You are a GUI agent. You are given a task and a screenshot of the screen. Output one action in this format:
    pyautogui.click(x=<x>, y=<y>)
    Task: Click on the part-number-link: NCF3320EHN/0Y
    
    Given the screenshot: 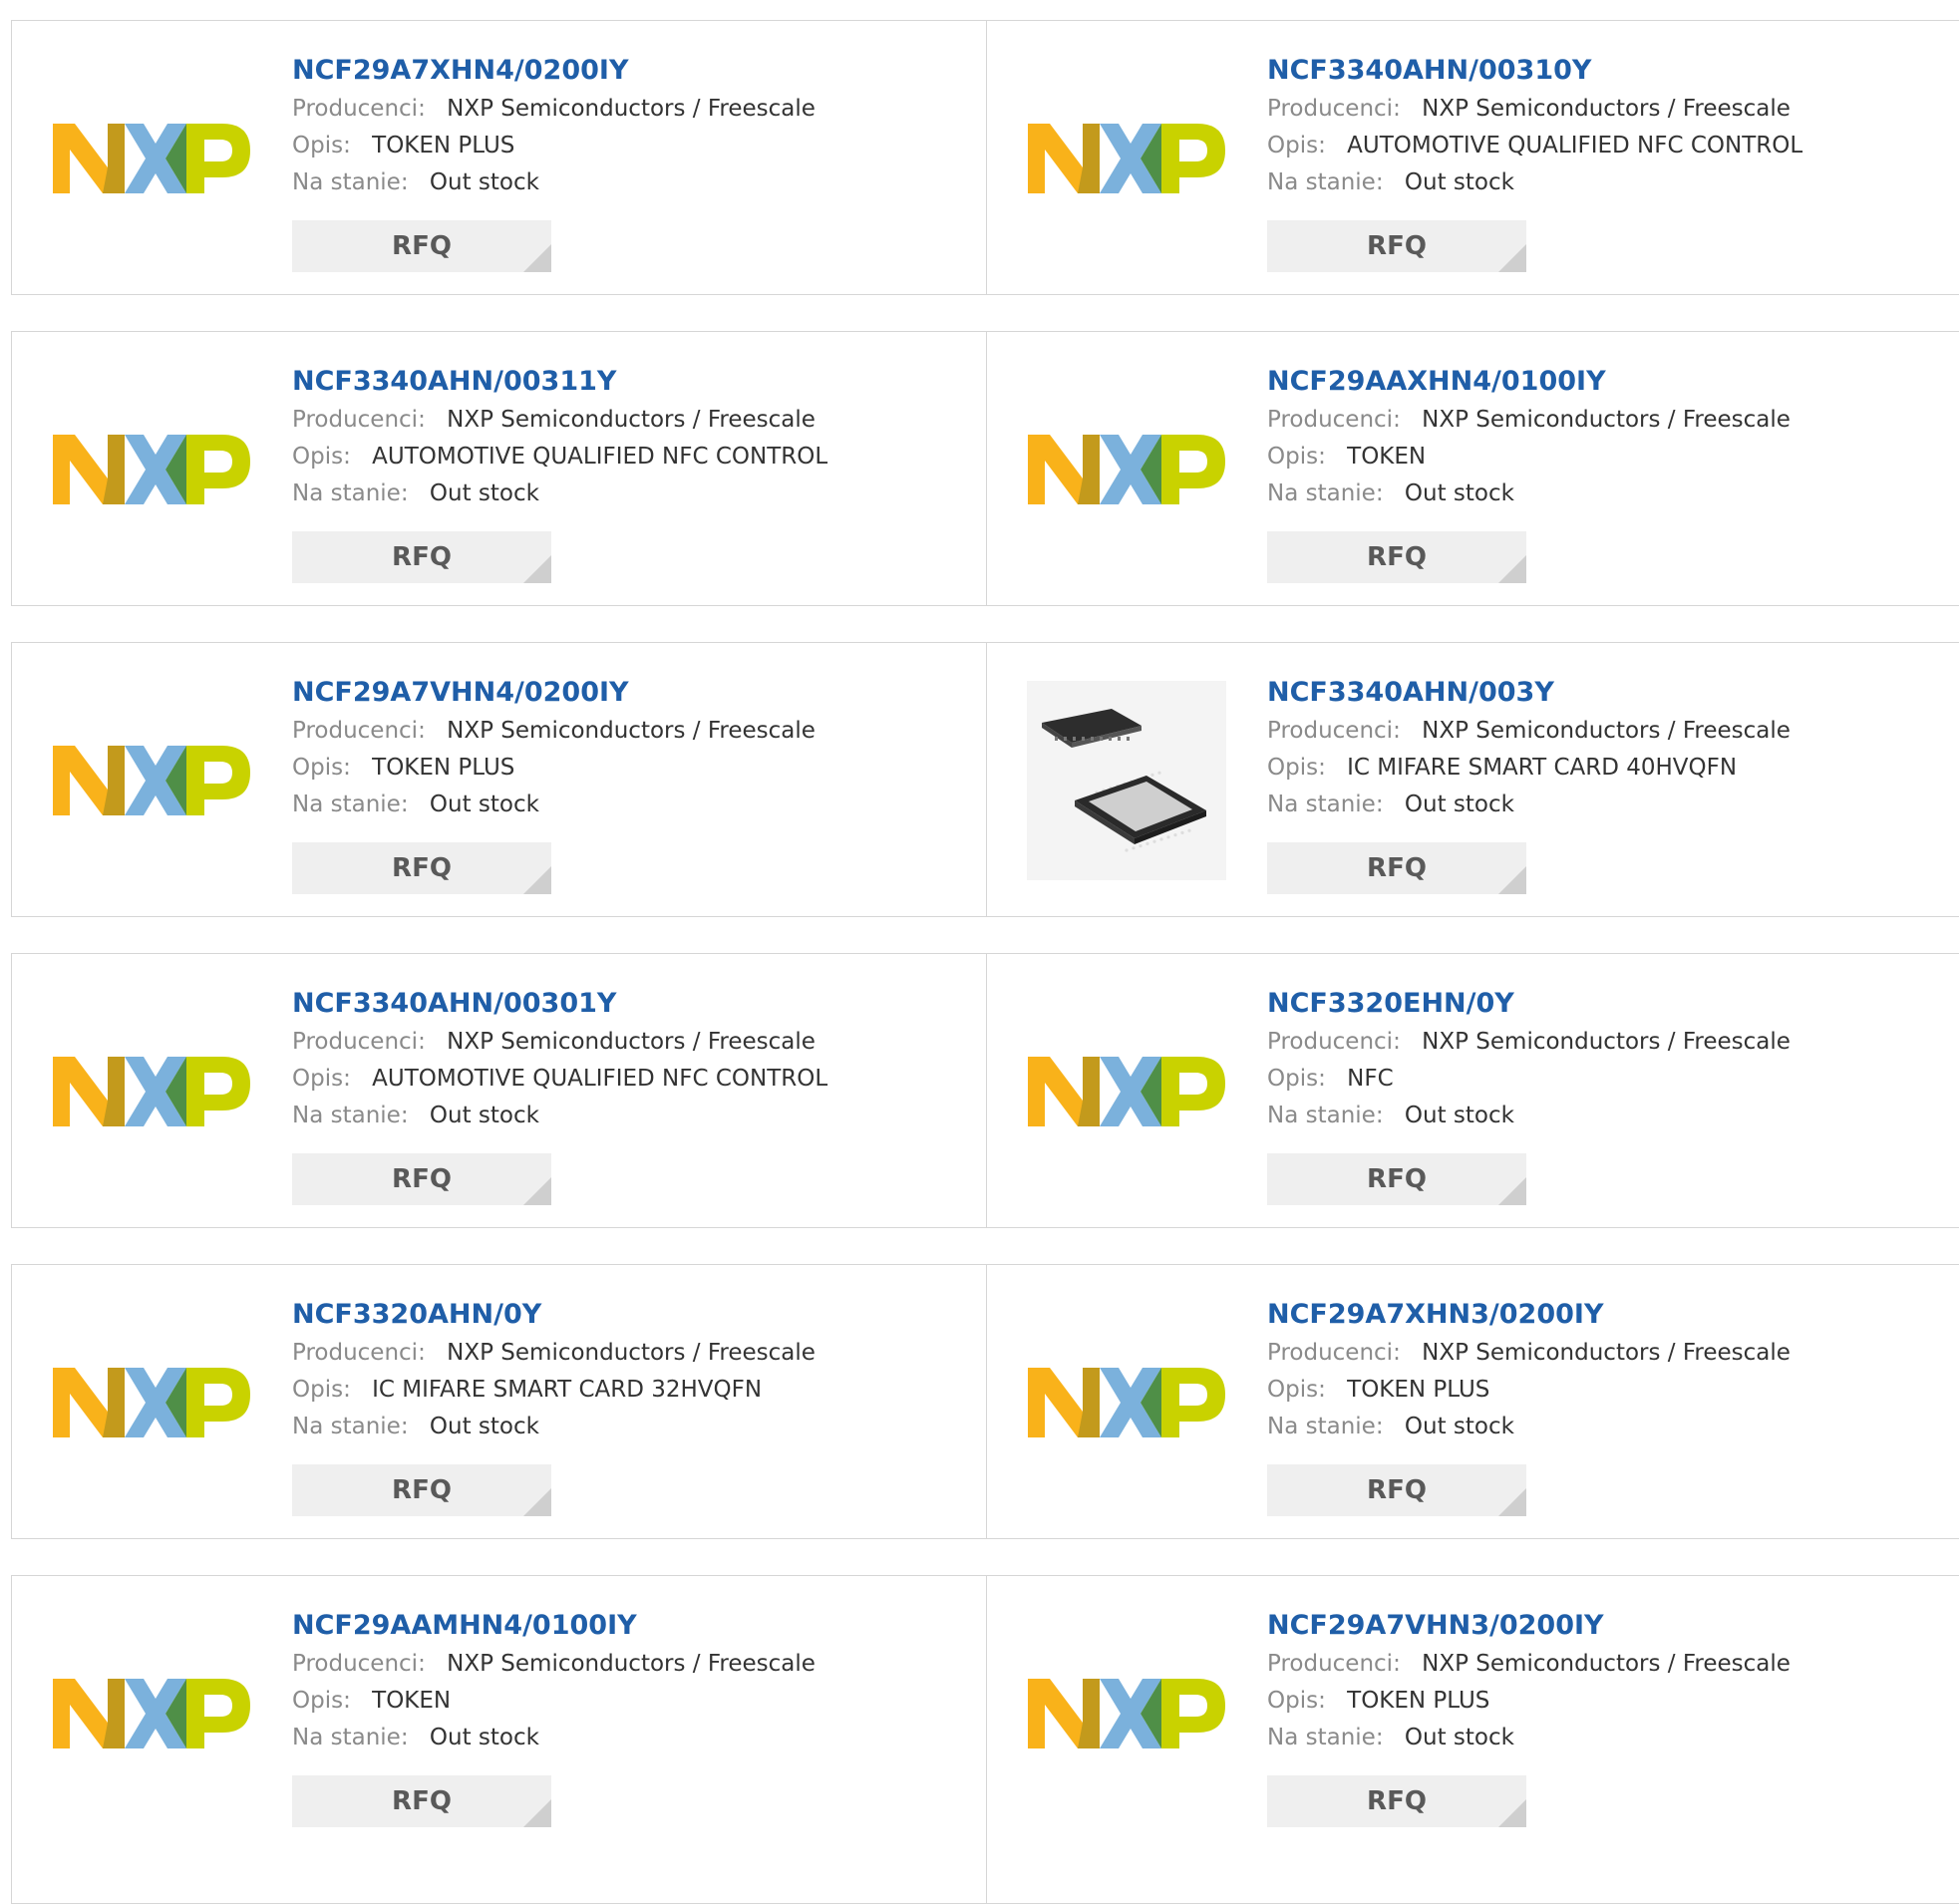 What is the action you would take?
    pyautogui.click(x=1613, y=1004)
    